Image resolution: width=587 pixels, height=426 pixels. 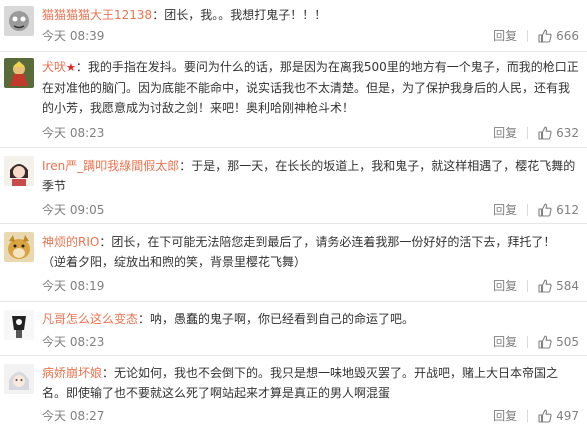 I want to click on like-button: 505, so click(x=558, y=342).